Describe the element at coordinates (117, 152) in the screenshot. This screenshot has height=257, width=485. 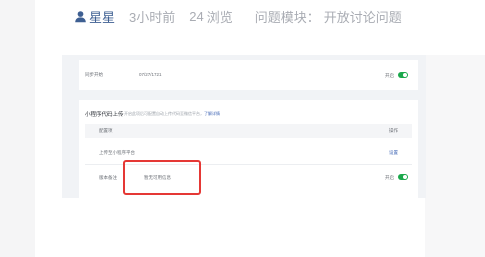
I see `row1-label: 上传至小程序平台` at that location.